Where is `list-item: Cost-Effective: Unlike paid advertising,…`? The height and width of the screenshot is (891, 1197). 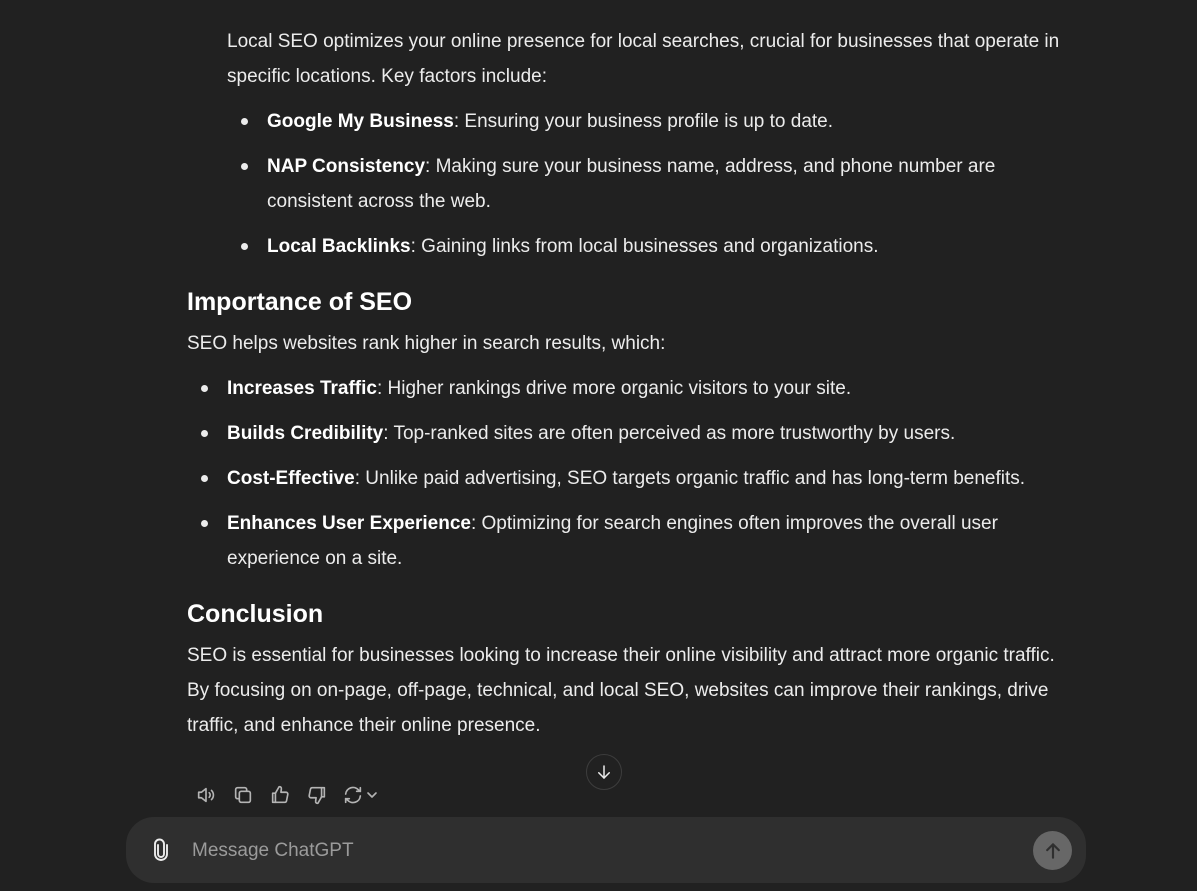
list-item: Cost-Effective: Unlike paid advertising,… is located at coordinates (634, 478).